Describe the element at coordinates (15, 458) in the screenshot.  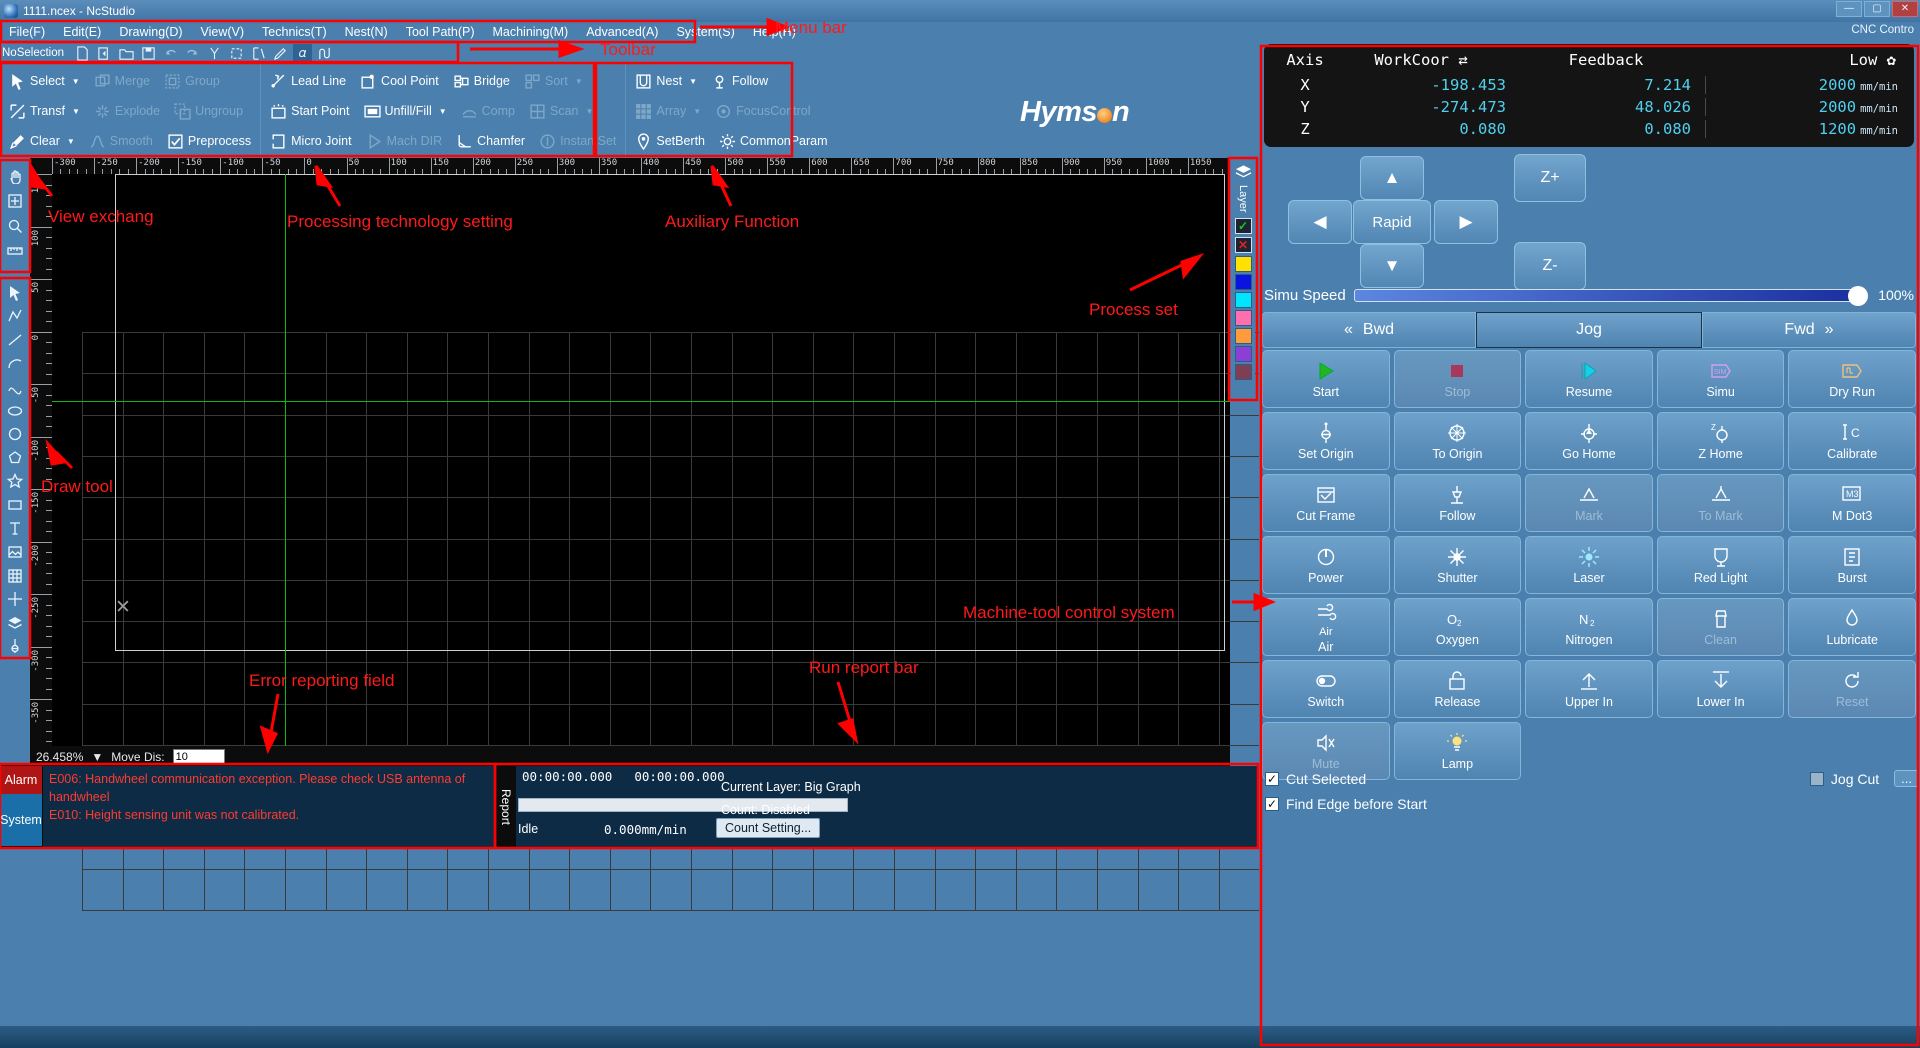
I see `polygon-icon` at that location.